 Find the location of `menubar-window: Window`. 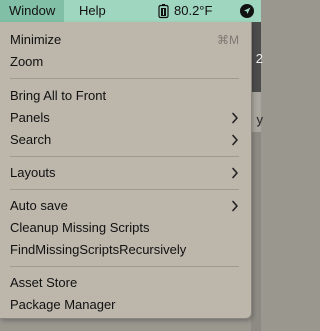

menubar-window: Window is located at coordinates (32, 11).